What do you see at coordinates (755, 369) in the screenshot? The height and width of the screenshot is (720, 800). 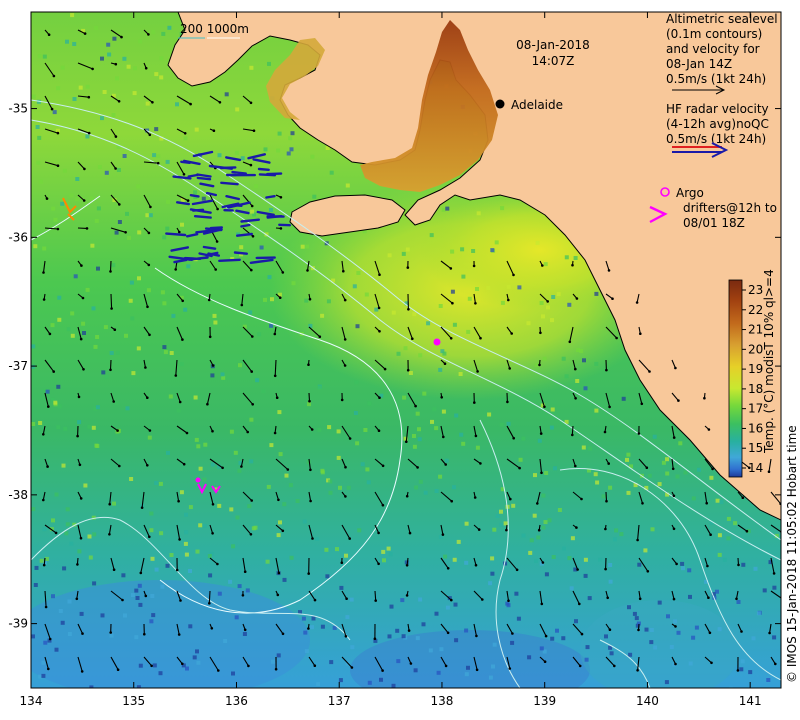 I see `colorbar-tick-label: 19` at bounding box center [755, 369].